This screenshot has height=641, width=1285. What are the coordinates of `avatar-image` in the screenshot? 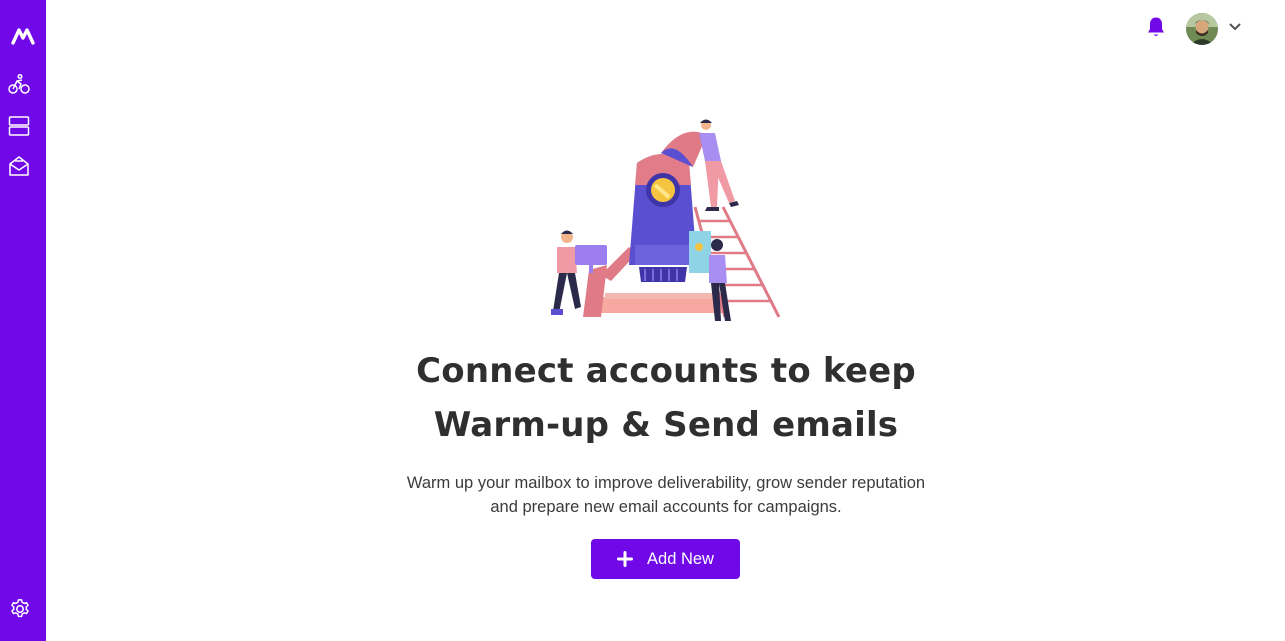 It's located at (1202, 29).